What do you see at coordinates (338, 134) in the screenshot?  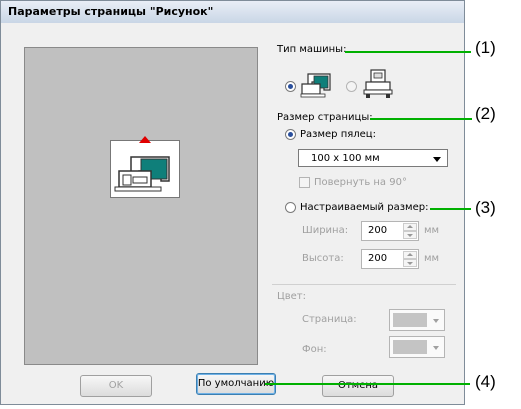 I see `hoop-size-label: Размер пялец:` at bounding box center [338, 134].